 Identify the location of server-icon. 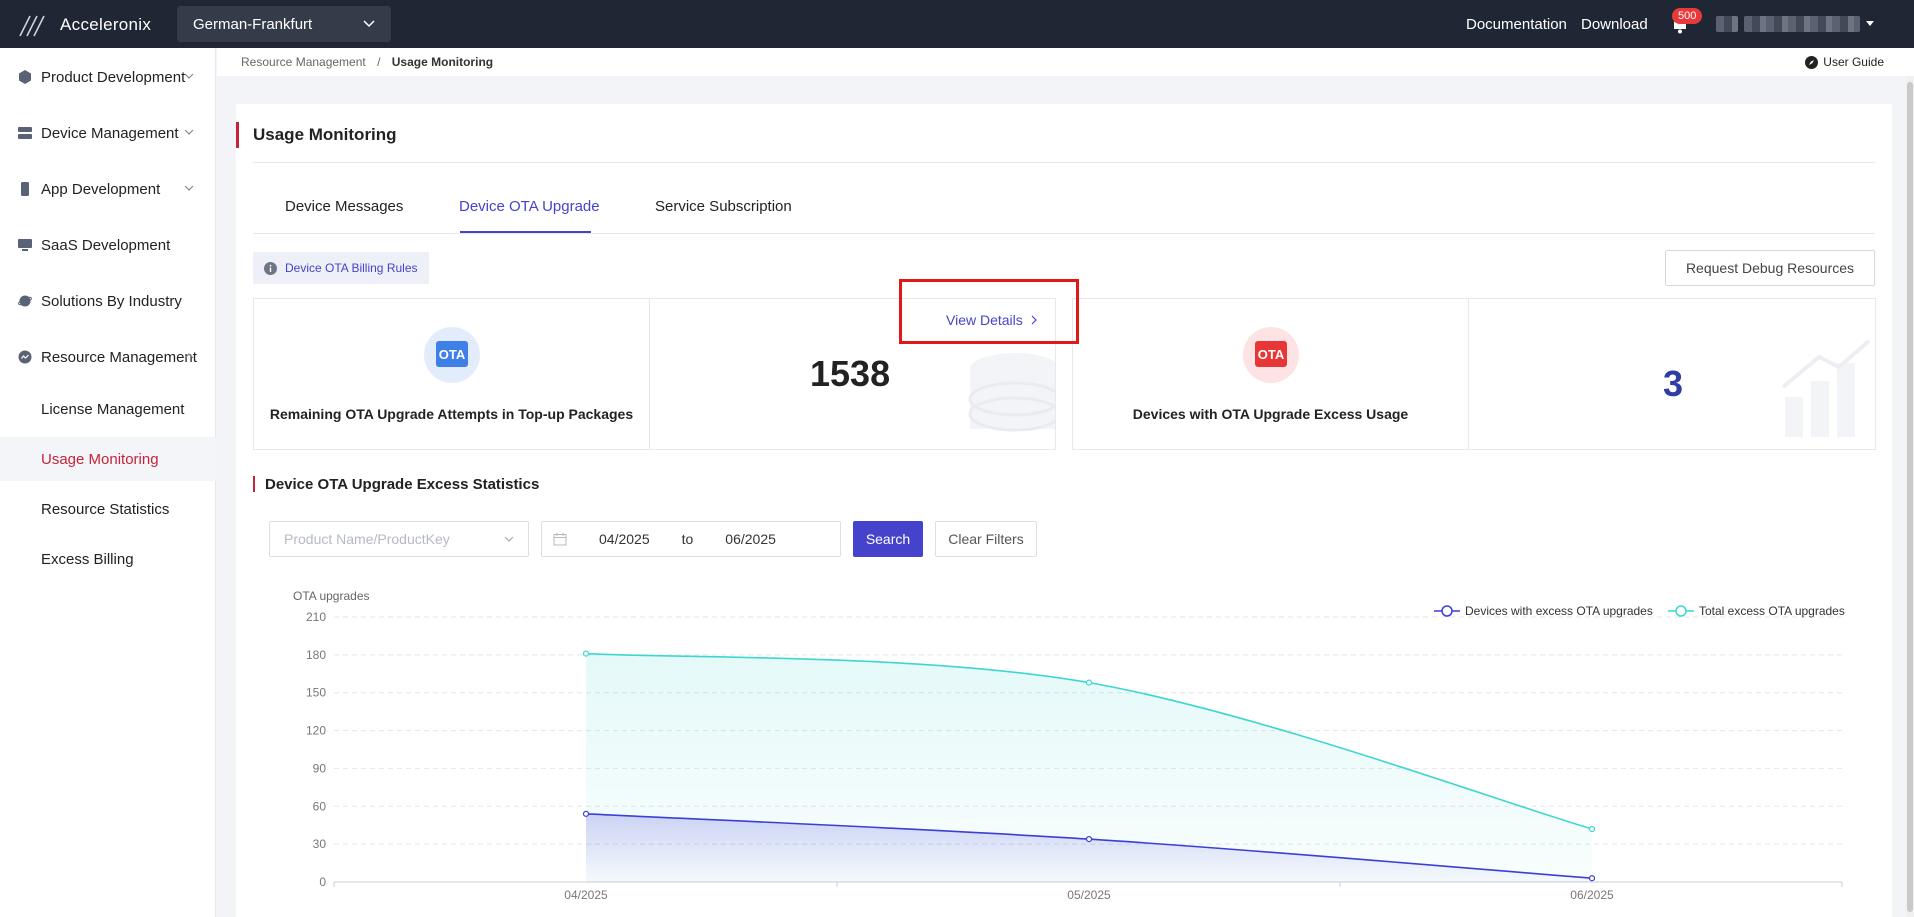
(25, 133).